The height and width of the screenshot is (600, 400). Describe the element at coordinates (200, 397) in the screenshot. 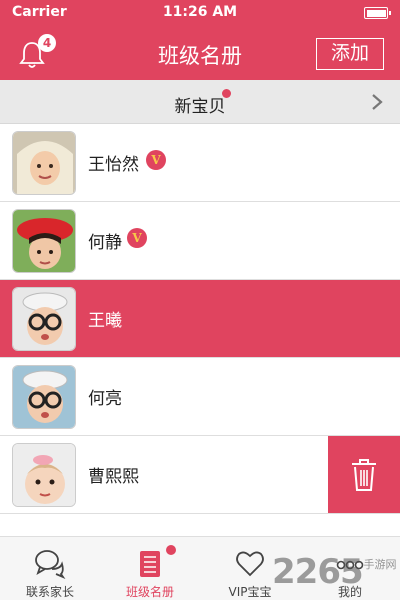

I see `list-item: 何亮` at that location.